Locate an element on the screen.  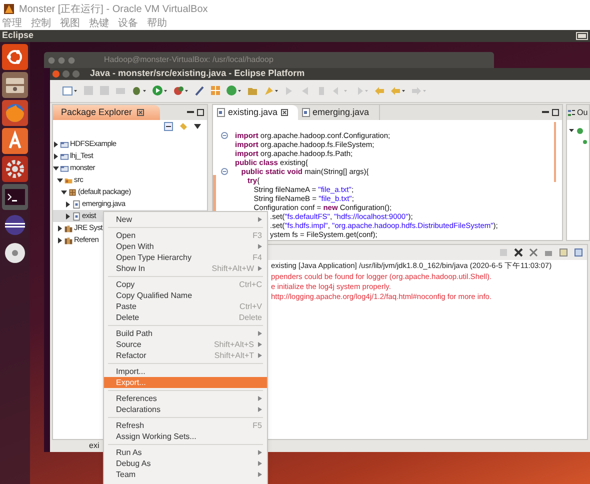
shortcut-text: F4 is located at coordinates (257, 258).